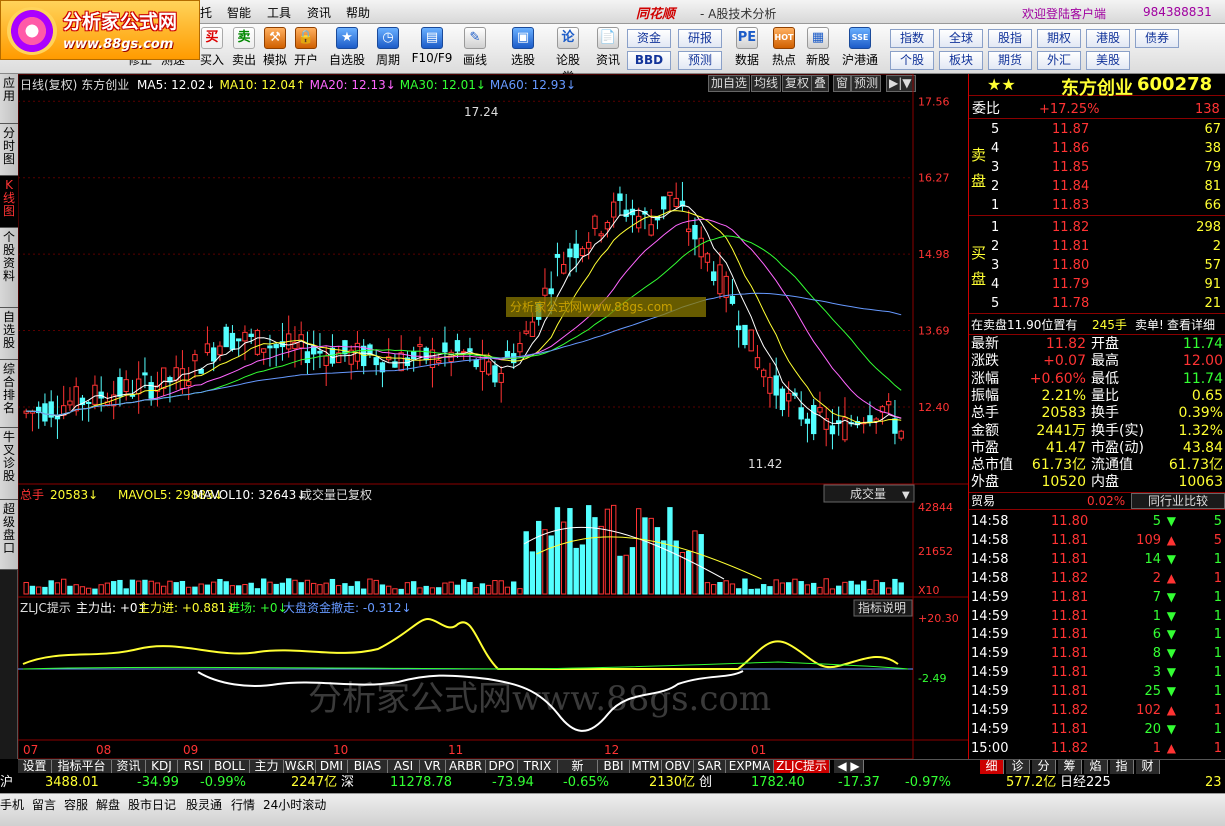 The width and height of the screenshot is (1225, 826). What do you see at coordinates (523, 47) in the screenshot?
I see `toolbar-select-button: ▣ 选股` at bounding box center [523, 47].